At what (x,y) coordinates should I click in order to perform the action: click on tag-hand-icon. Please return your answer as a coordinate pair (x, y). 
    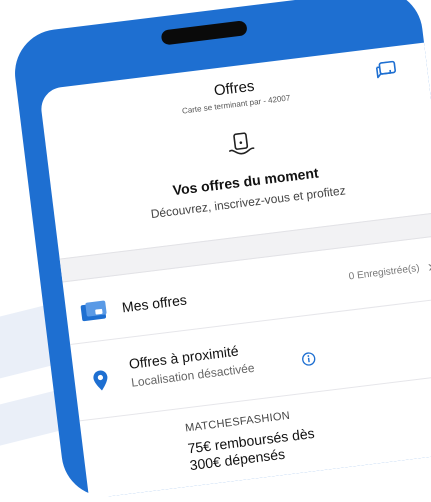
    Looking at the image, I should click on (242, 148).